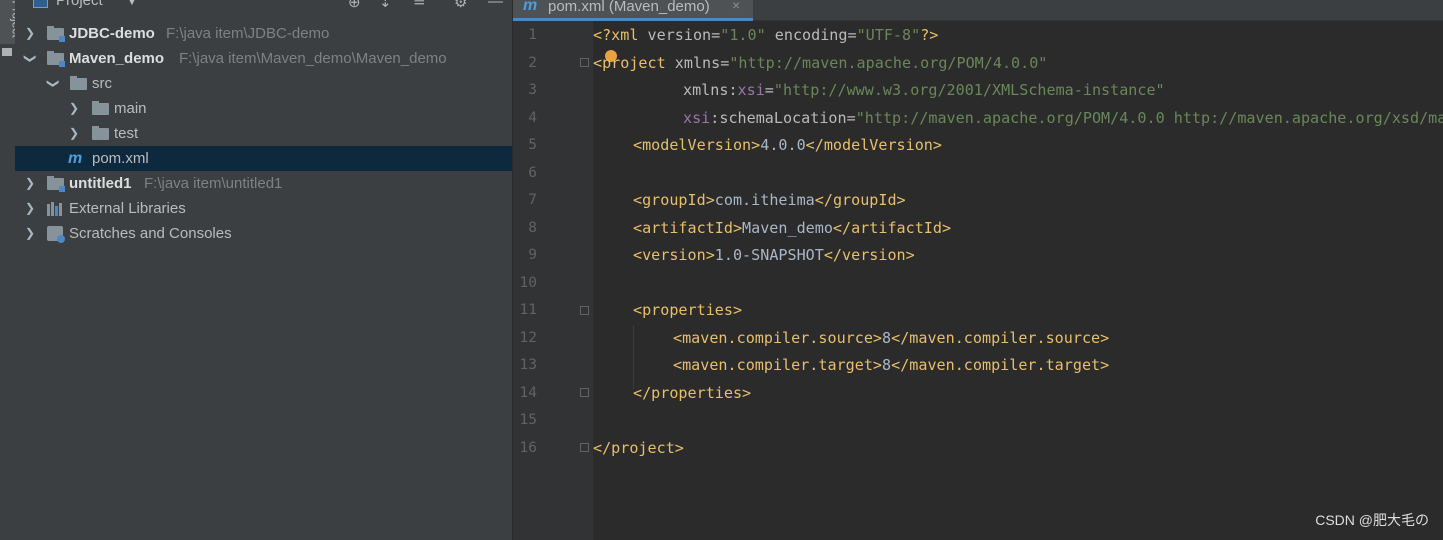 This screenshot has width=1443, height=540. Describe the element at coordinates (688, 310) in the screenshot. I see `code-line-11: <properties>` at that location.